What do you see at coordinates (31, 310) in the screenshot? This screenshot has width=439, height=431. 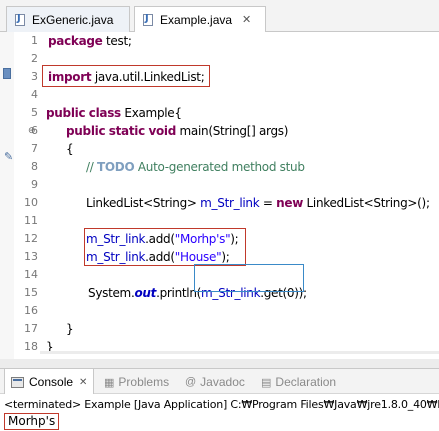 I see `line-number: 16` at bounding box center [31, 310].